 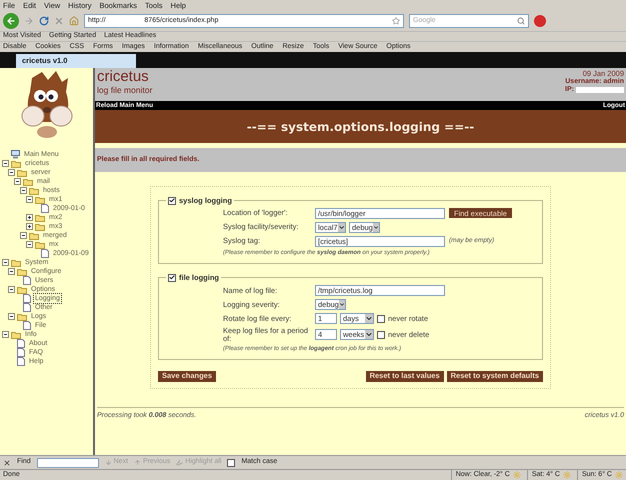 What do you see at coordinates (7, 462) in the screenshot?
I see `close-icon` at bounding box center [7, 462].